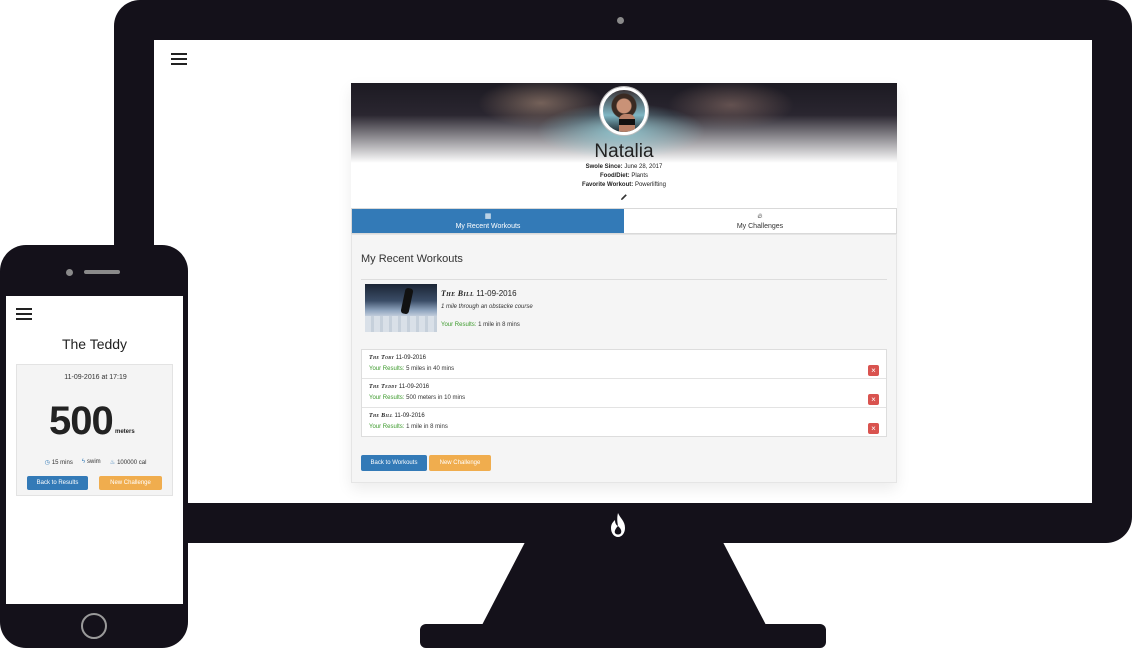  What do you see at coordinates (125, 432) in the screenshot?
I see `result-unit: meters` at bounding box center [125, 432].